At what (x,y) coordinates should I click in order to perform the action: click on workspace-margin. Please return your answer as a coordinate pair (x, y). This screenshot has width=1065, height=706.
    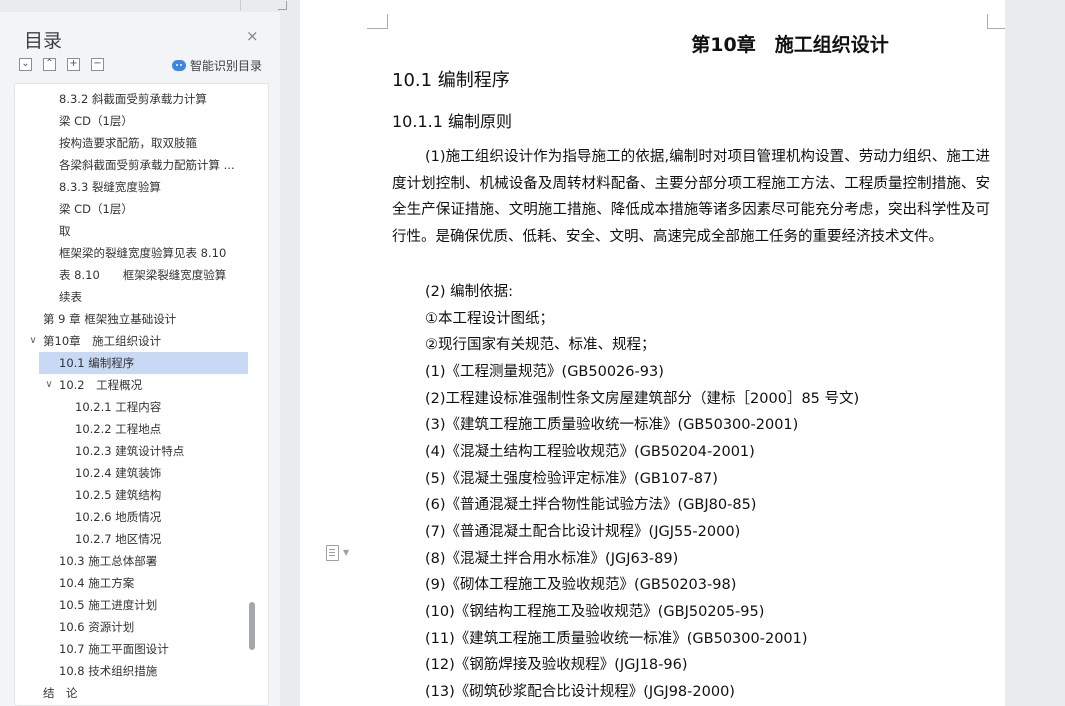
    Looking at the image, I should click on (1035, 353).